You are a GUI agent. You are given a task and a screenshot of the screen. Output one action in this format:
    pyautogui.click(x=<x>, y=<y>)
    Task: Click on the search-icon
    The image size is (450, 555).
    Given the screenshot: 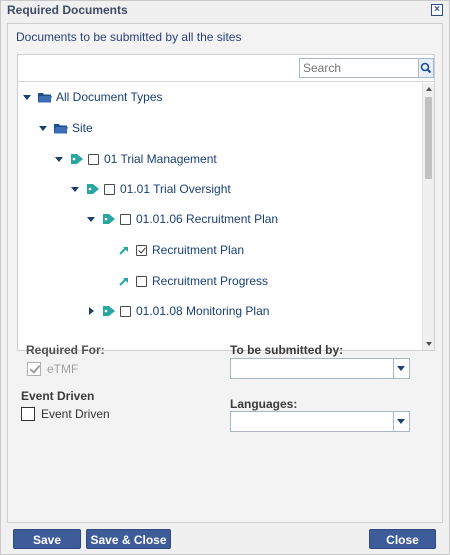 What is the action you would take?
    pyautogui.click(x=426, y=68)
    